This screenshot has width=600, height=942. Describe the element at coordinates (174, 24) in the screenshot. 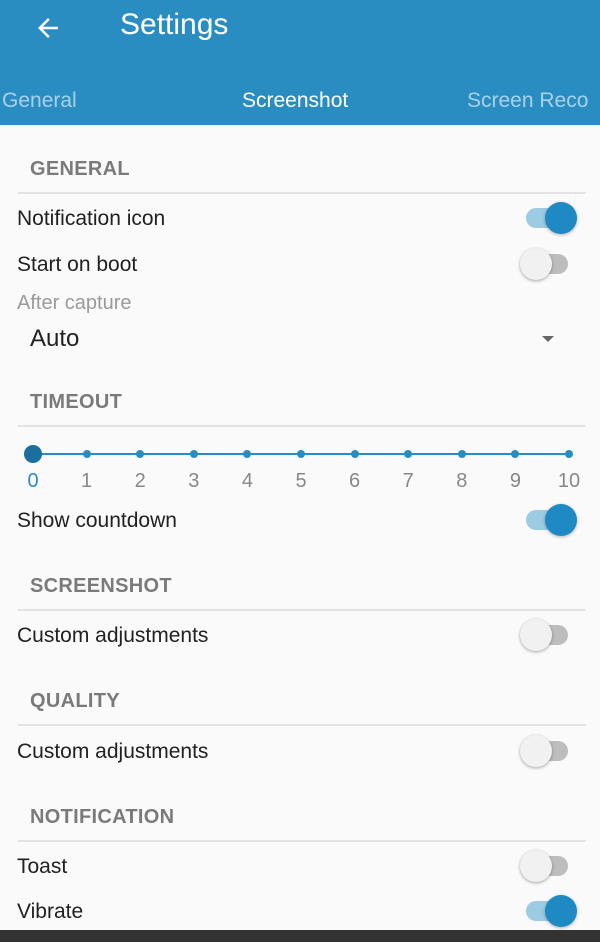

I see `page-title: Settings` at that location.